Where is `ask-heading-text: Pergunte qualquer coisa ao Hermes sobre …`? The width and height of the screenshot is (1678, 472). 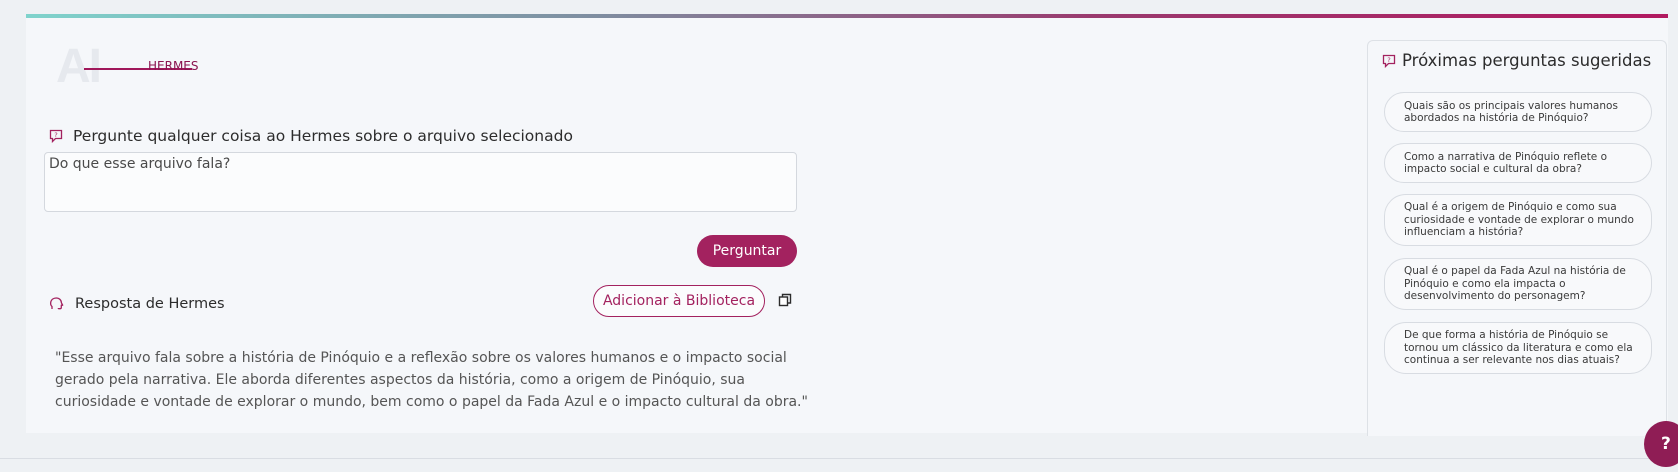 ask-heading-text: Pergunte qualquer coisa ao Hermes sobre … is located at coordinates (323, 136).